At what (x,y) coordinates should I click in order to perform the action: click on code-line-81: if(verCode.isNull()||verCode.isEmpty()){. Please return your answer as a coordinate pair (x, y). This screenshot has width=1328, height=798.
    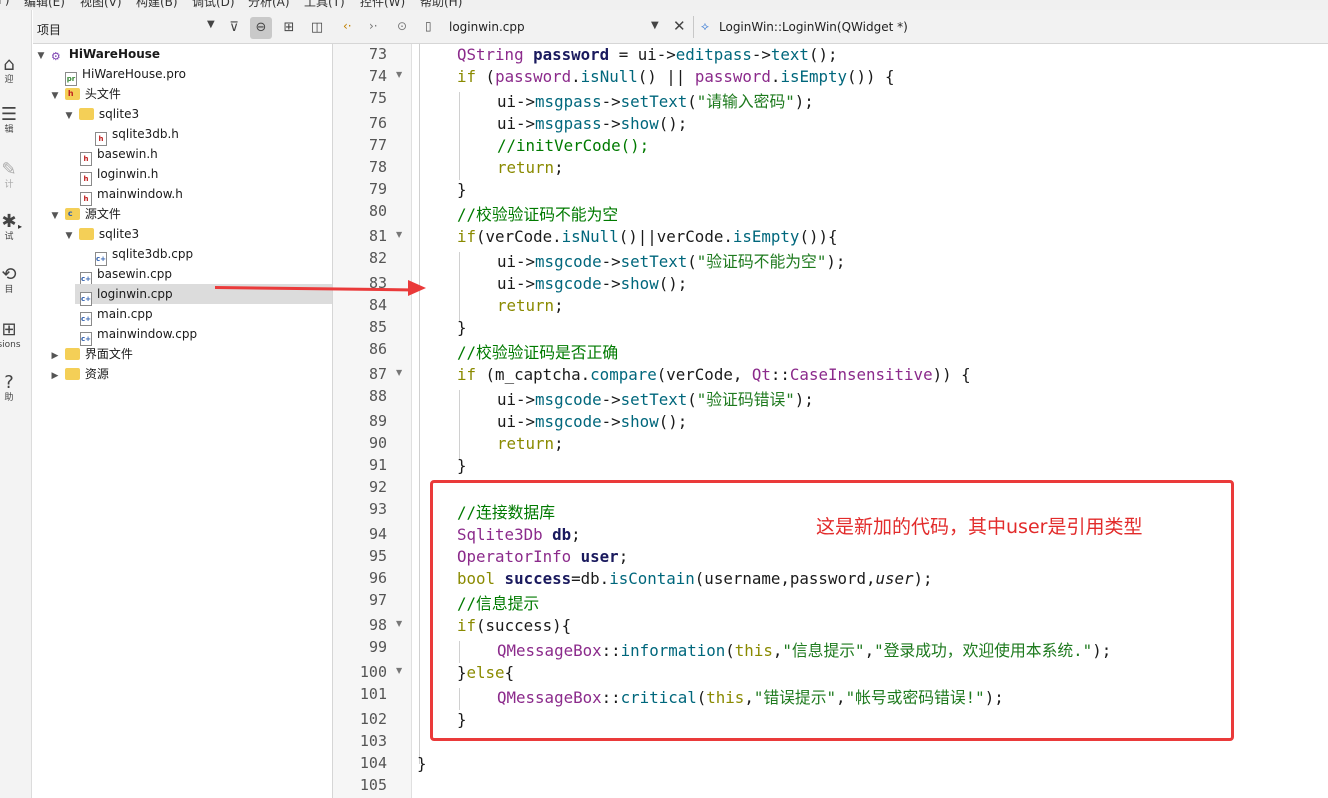
    Looking at the image, I should click on (647, 236).